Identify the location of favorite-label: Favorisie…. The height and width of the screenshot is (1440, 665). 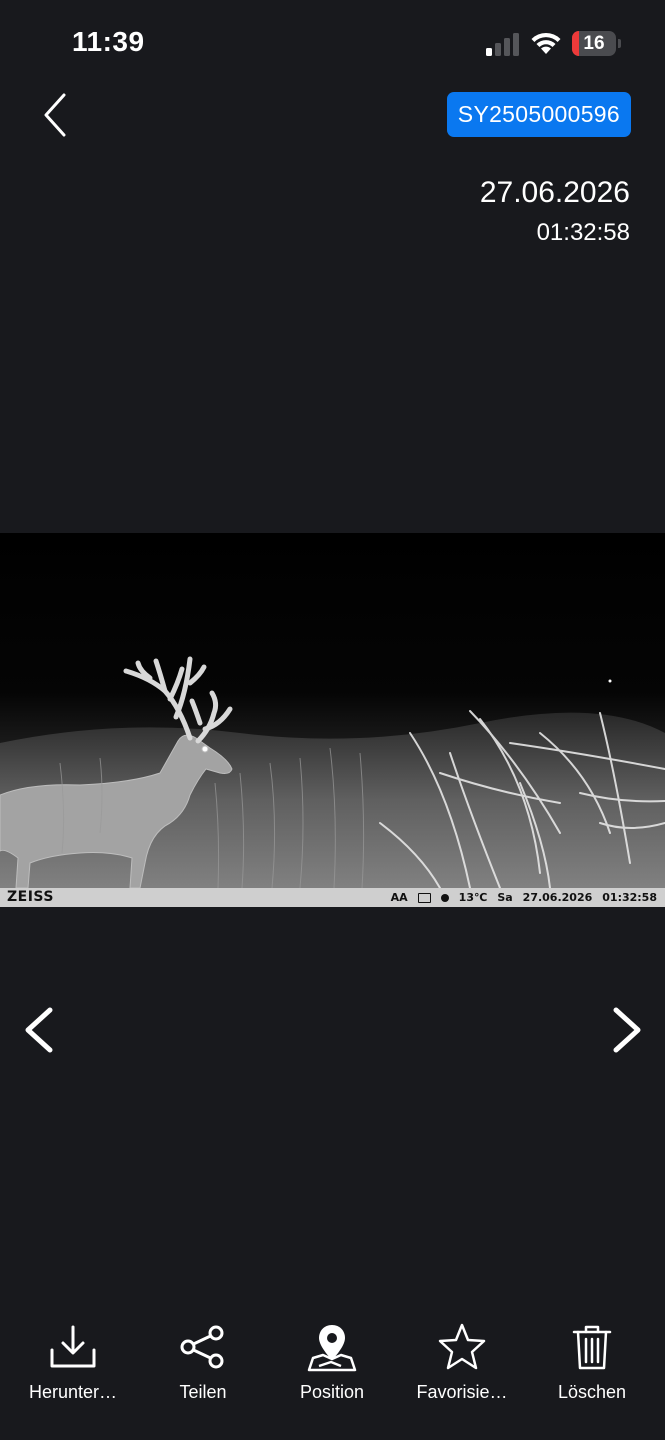
(462, 1392).